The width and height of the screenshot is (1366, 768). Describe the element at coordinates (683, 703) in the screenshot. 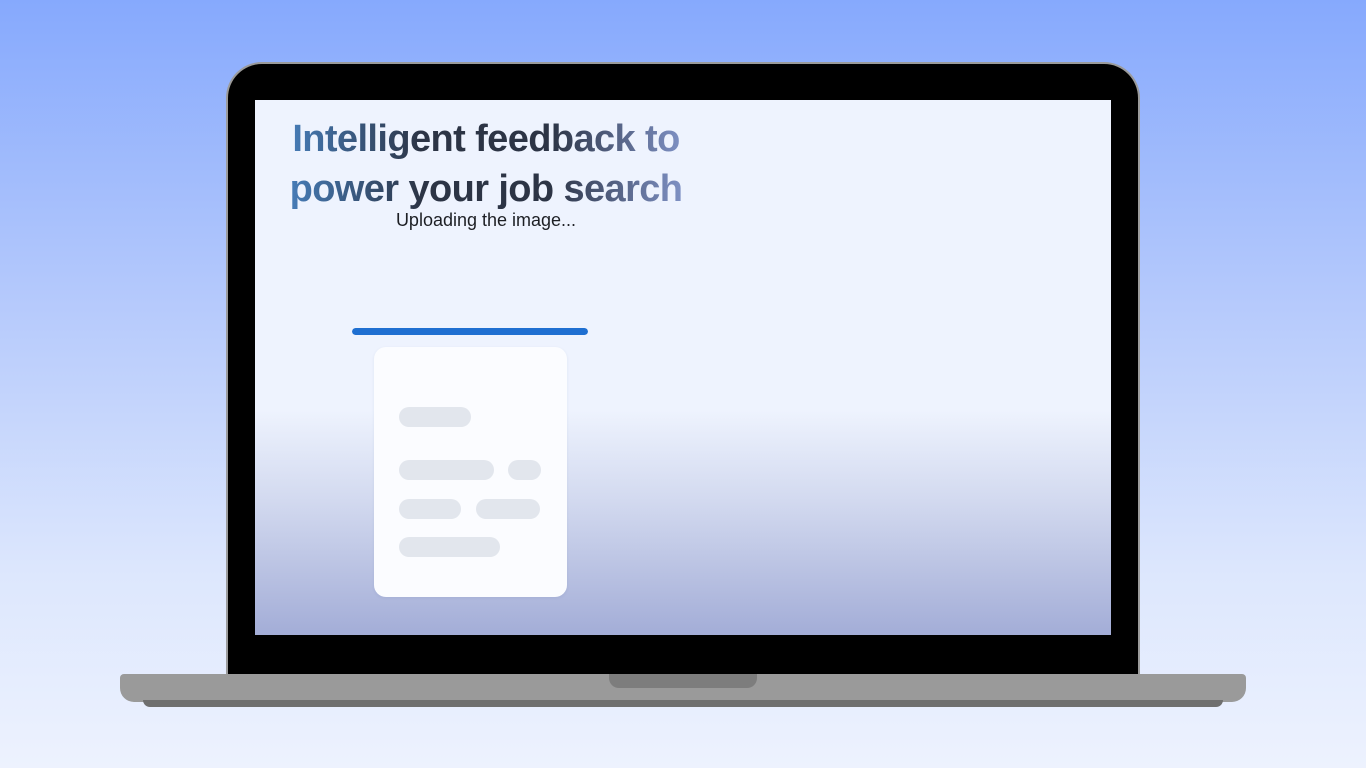

I see `laptop-base-edge` at that location.